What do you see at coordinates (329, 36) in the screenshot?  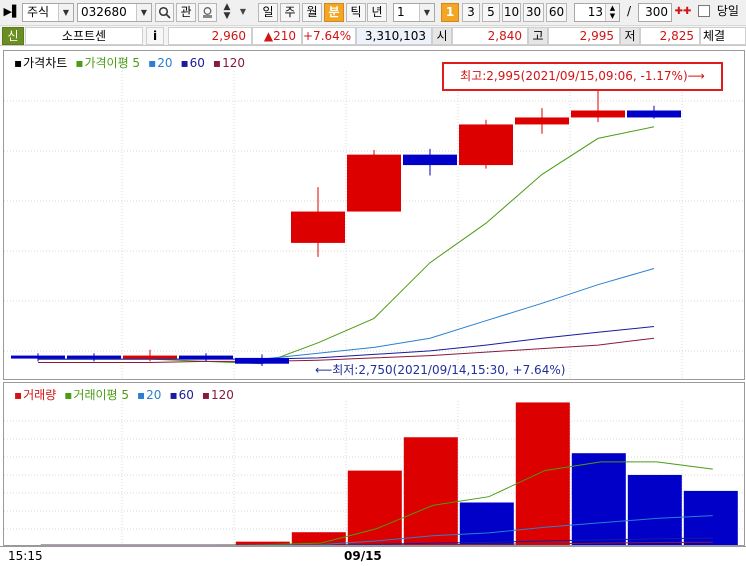 I see `change-rate: +7.64%` at bounding box center [329, 36].